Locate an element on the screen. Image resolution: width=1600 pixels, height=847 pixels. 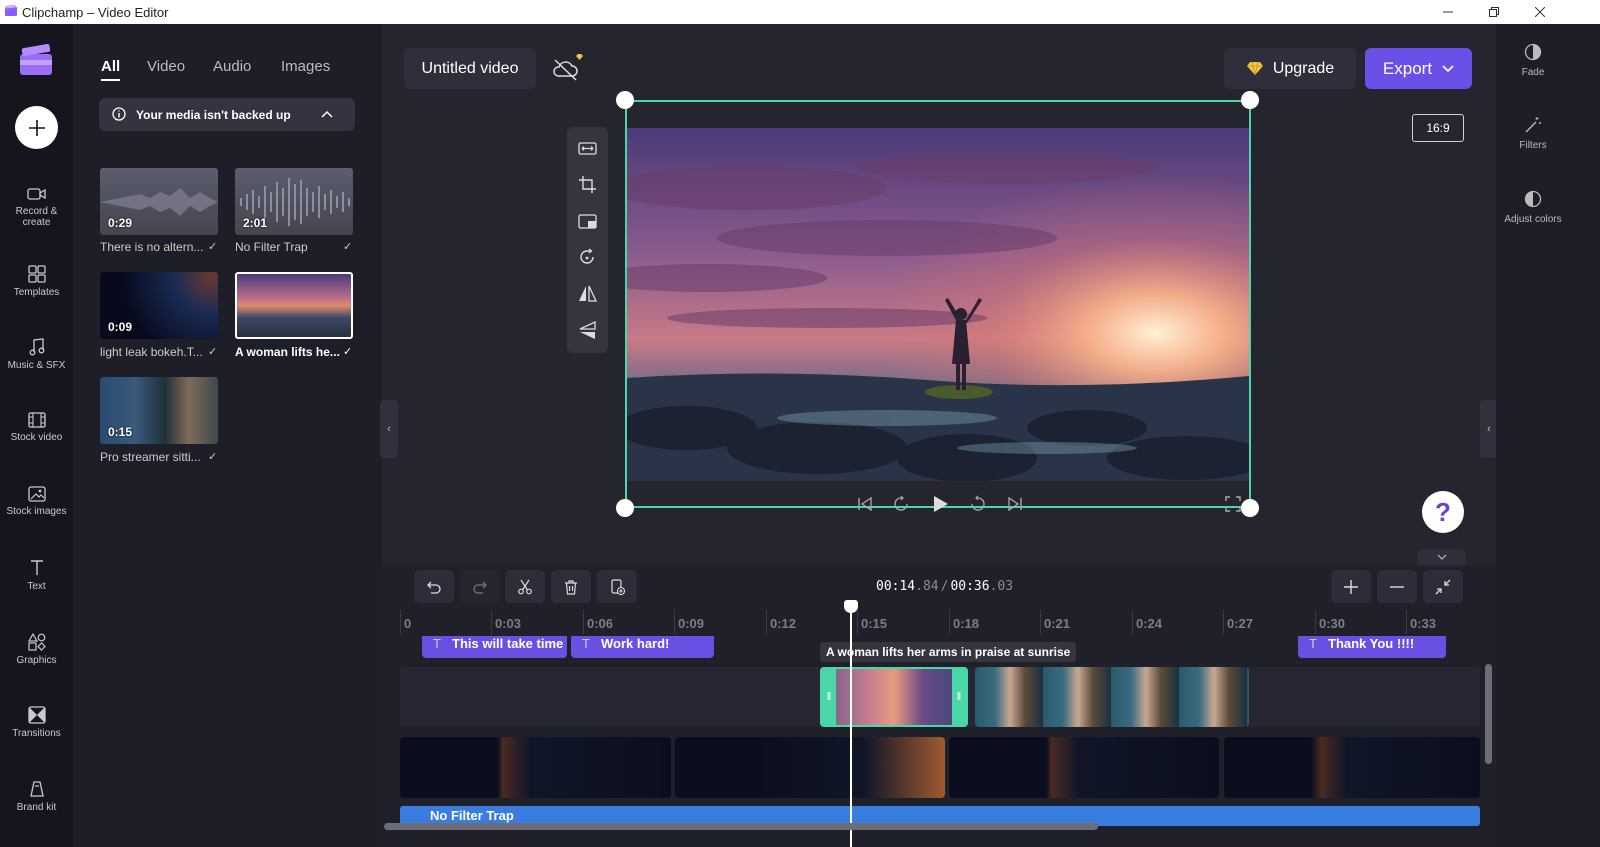
minimize-button is located at coordinates (1448, 12).